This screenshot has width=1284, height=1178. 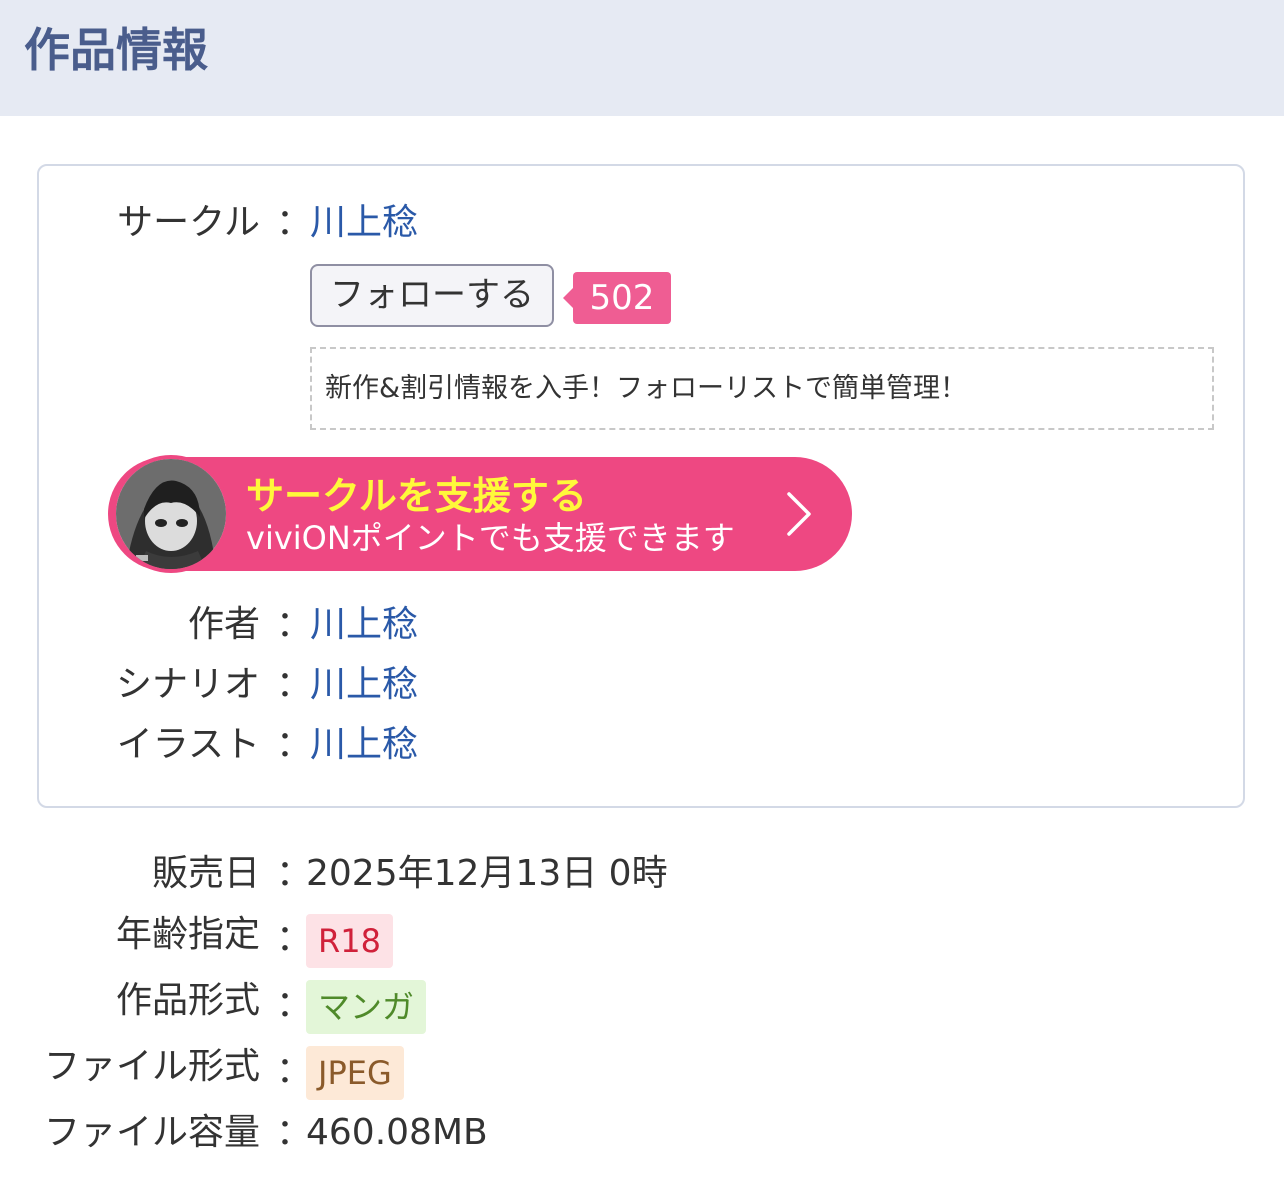 What do you see at coordinates (487, 873) in the screenshot?
I see `release-date-value: 2025年12月13日 0時` at bounding box center [487, 873].